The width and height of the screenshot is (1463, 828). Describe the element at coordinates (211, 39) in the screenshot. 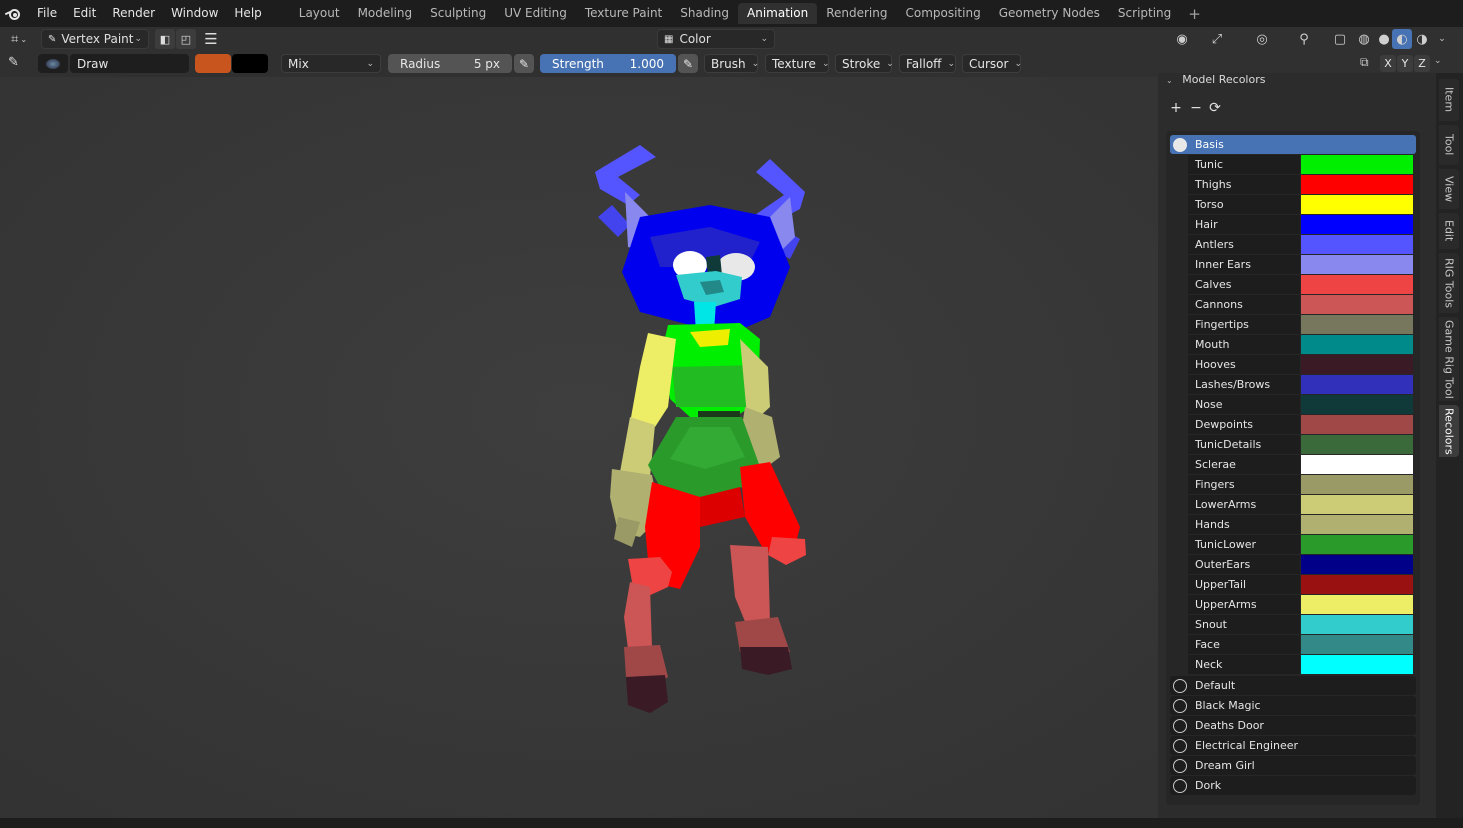

I see `hamburger-menu-icon: ☰` at that location.